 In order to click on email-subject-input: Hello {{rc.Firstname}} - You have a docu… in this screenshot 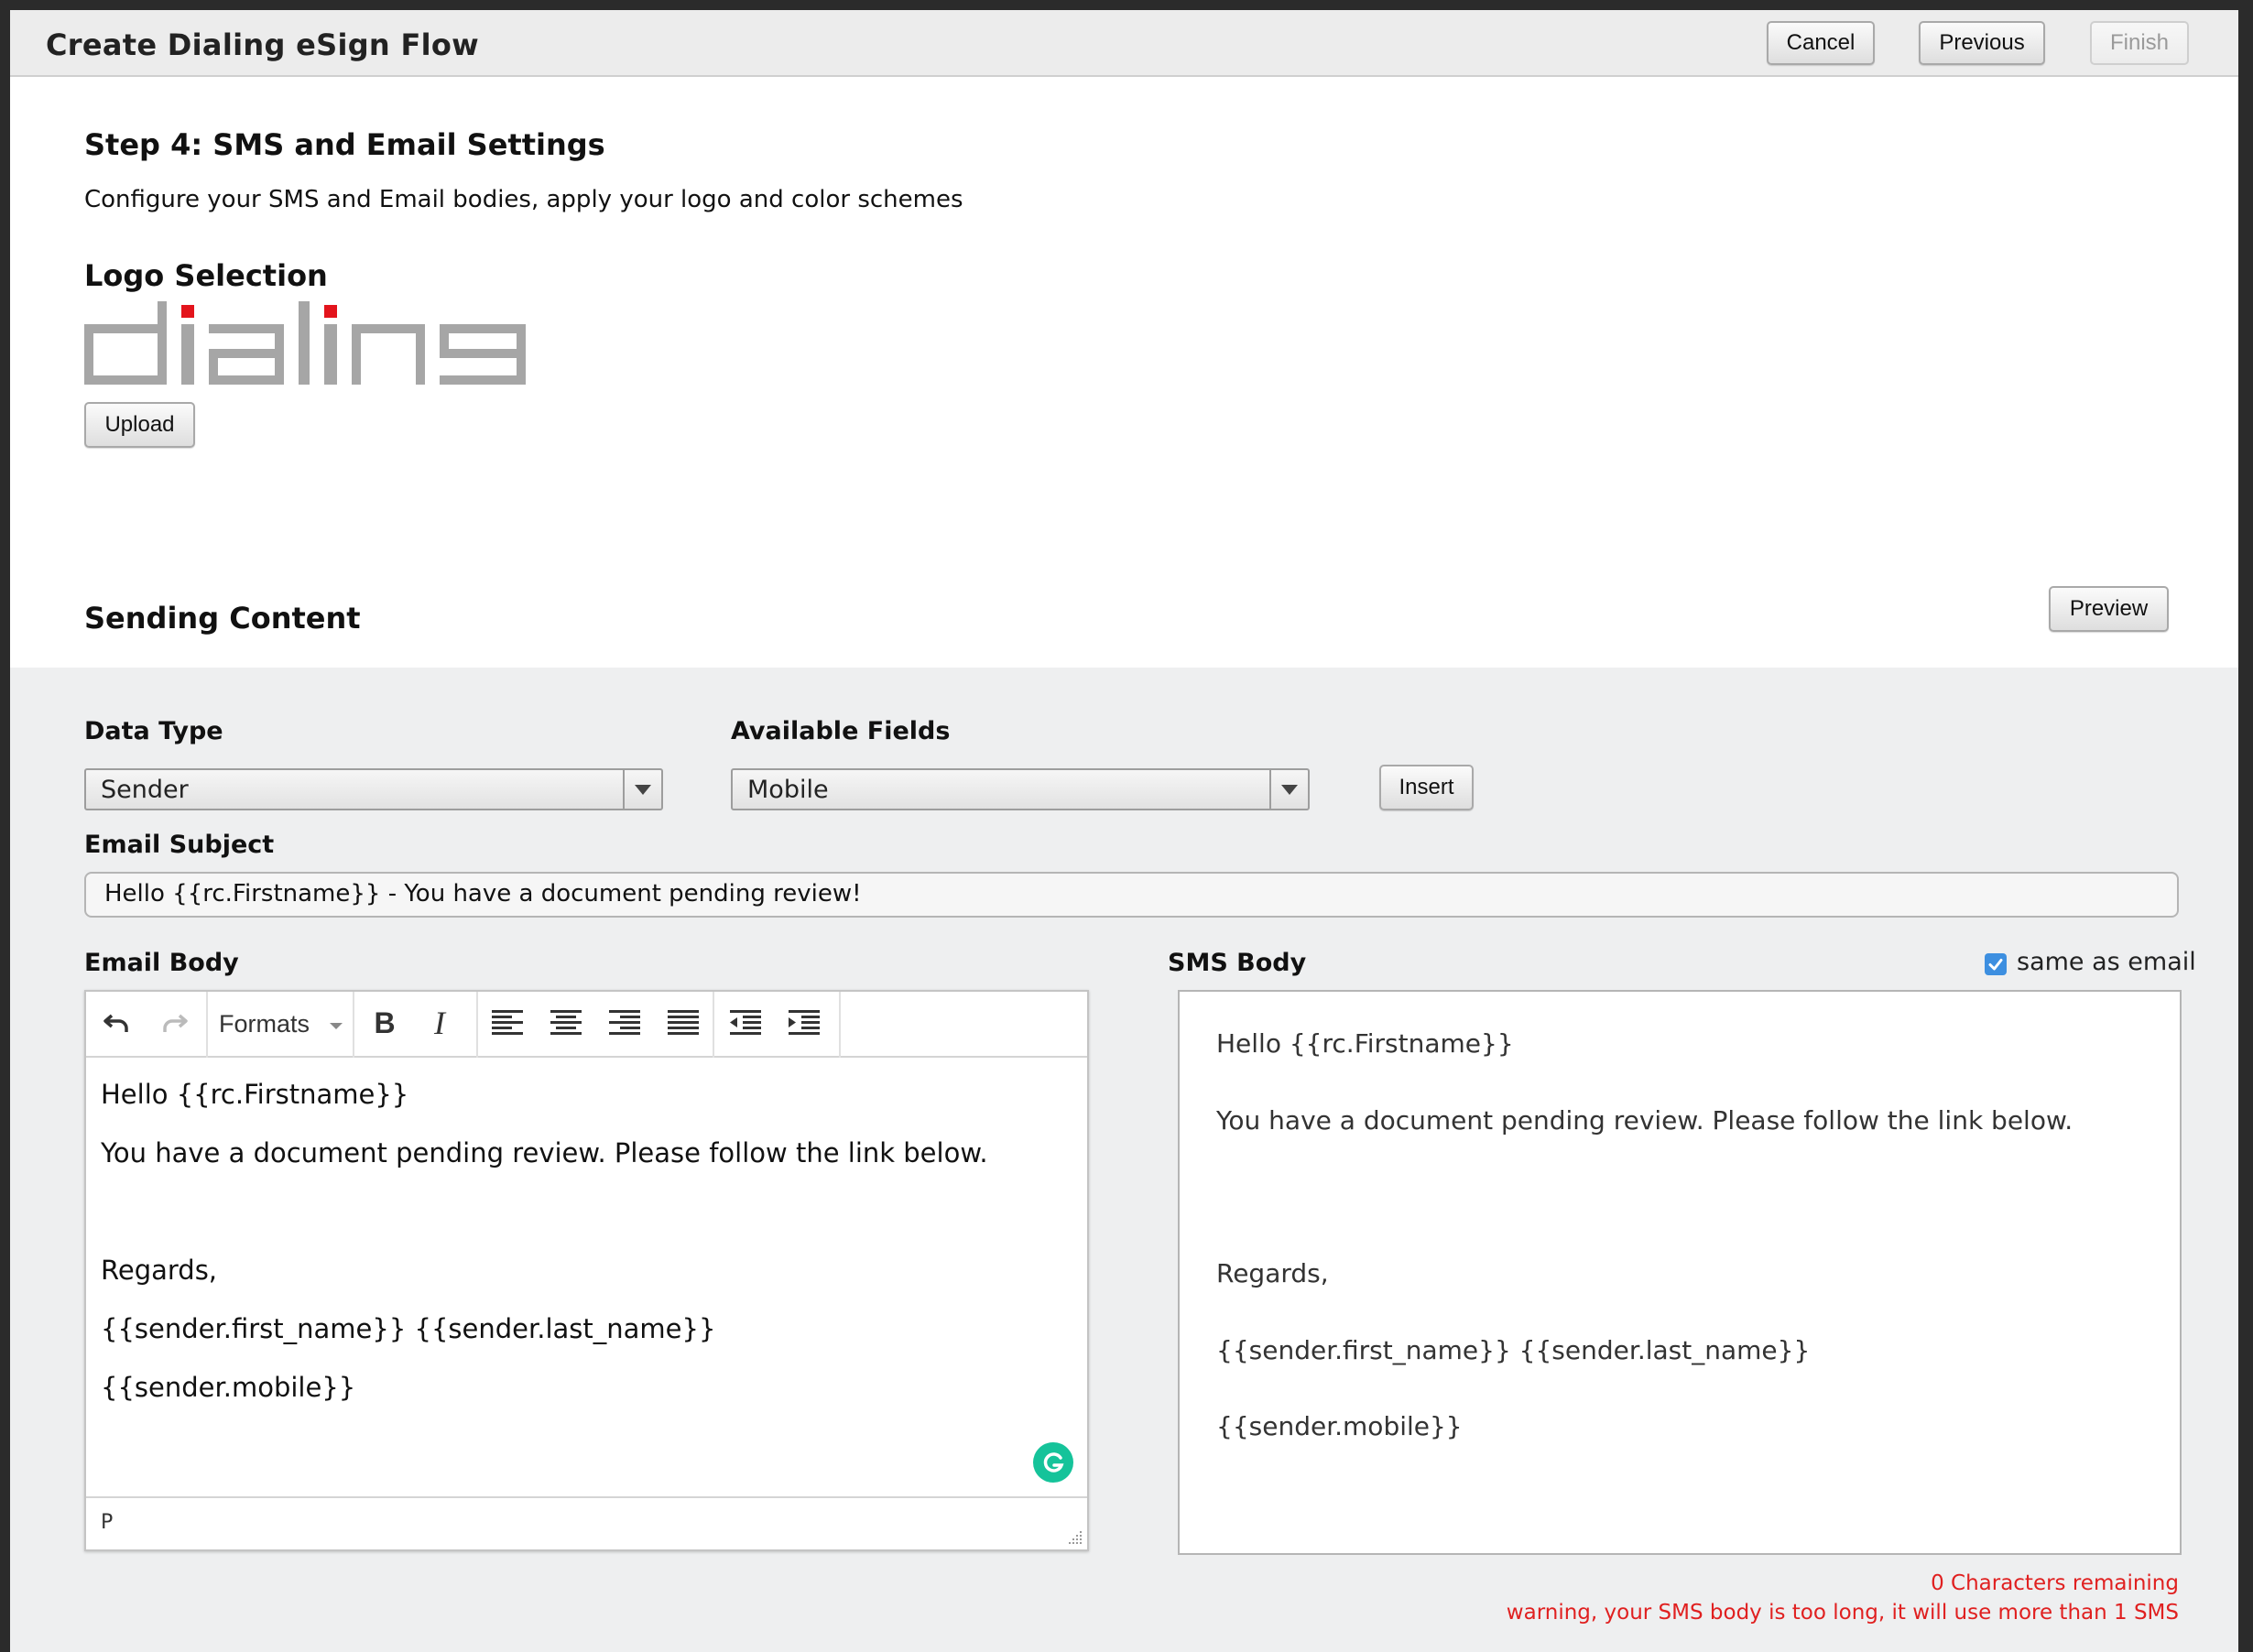, I will do `click(1131, 895)`.